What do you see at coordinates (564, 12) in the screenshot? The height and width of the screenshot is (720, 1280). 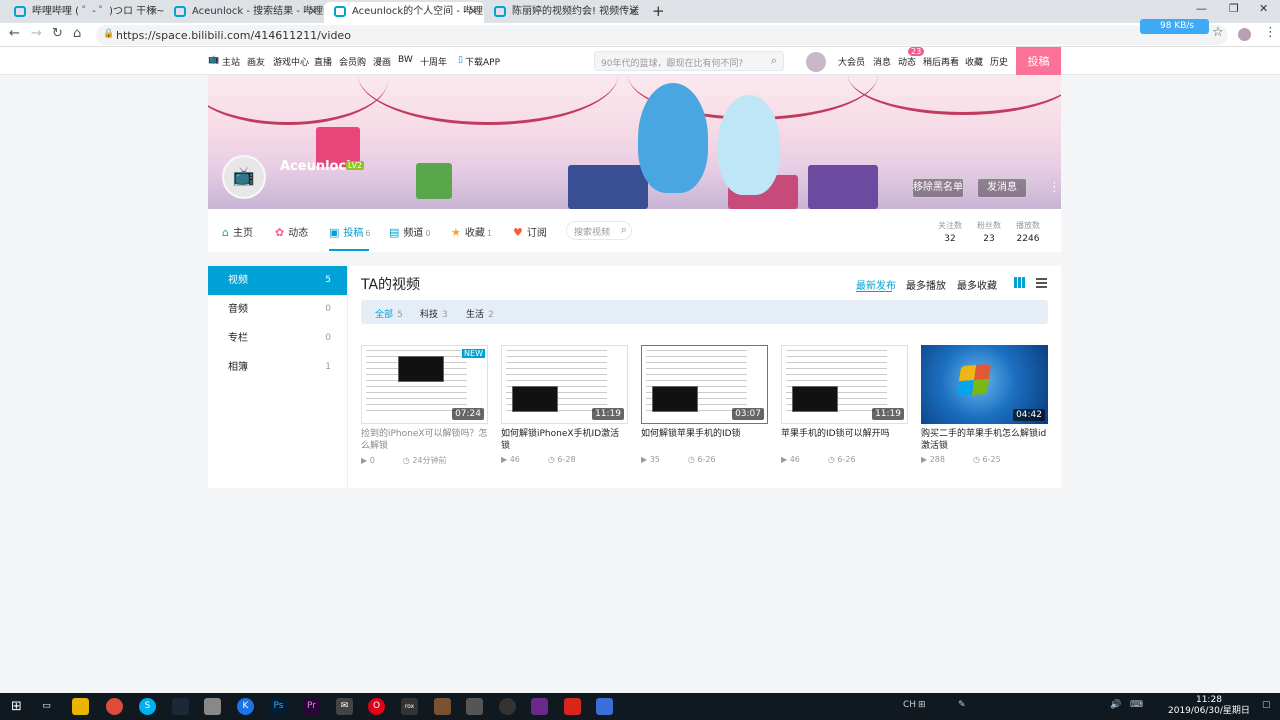 I see `browser-tab: 陈丽婷的视频约会! 视频传送 ✕` at bounding box center [564, 12].